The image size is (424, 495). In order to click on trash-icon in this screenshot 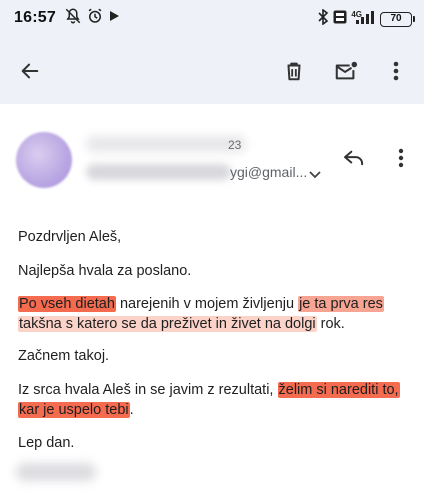, I will do `click(294, 71)`.